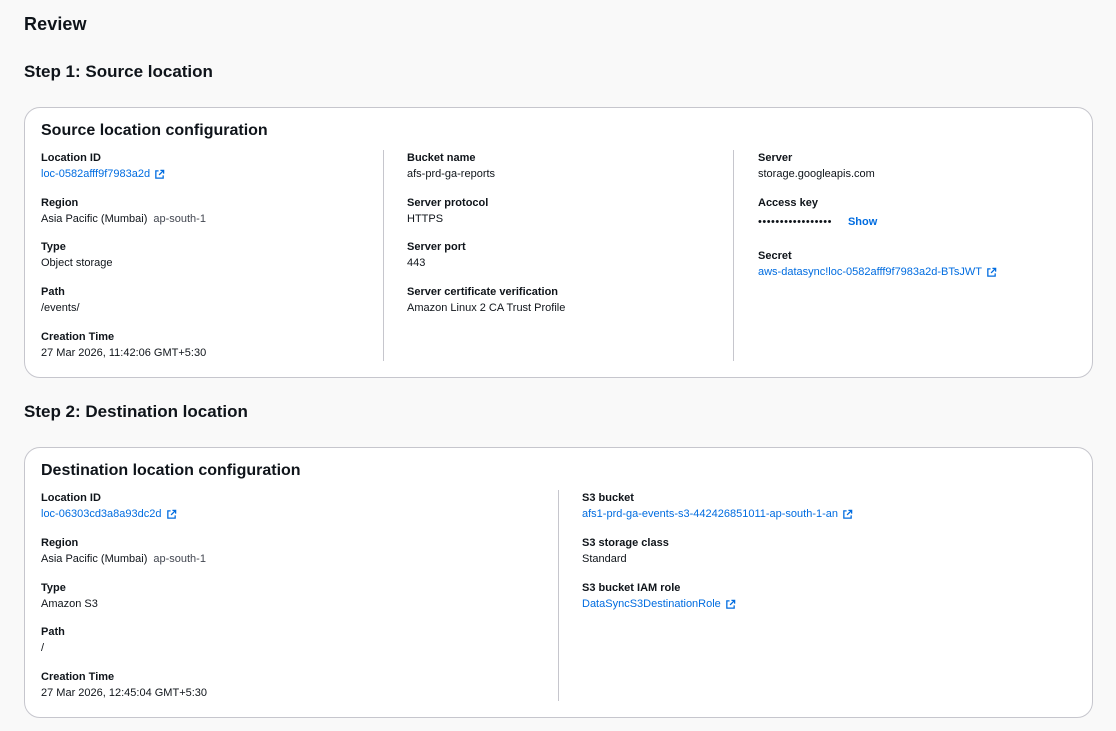  I want to click on source-card-title: Source location configuration, so click(154, 130).